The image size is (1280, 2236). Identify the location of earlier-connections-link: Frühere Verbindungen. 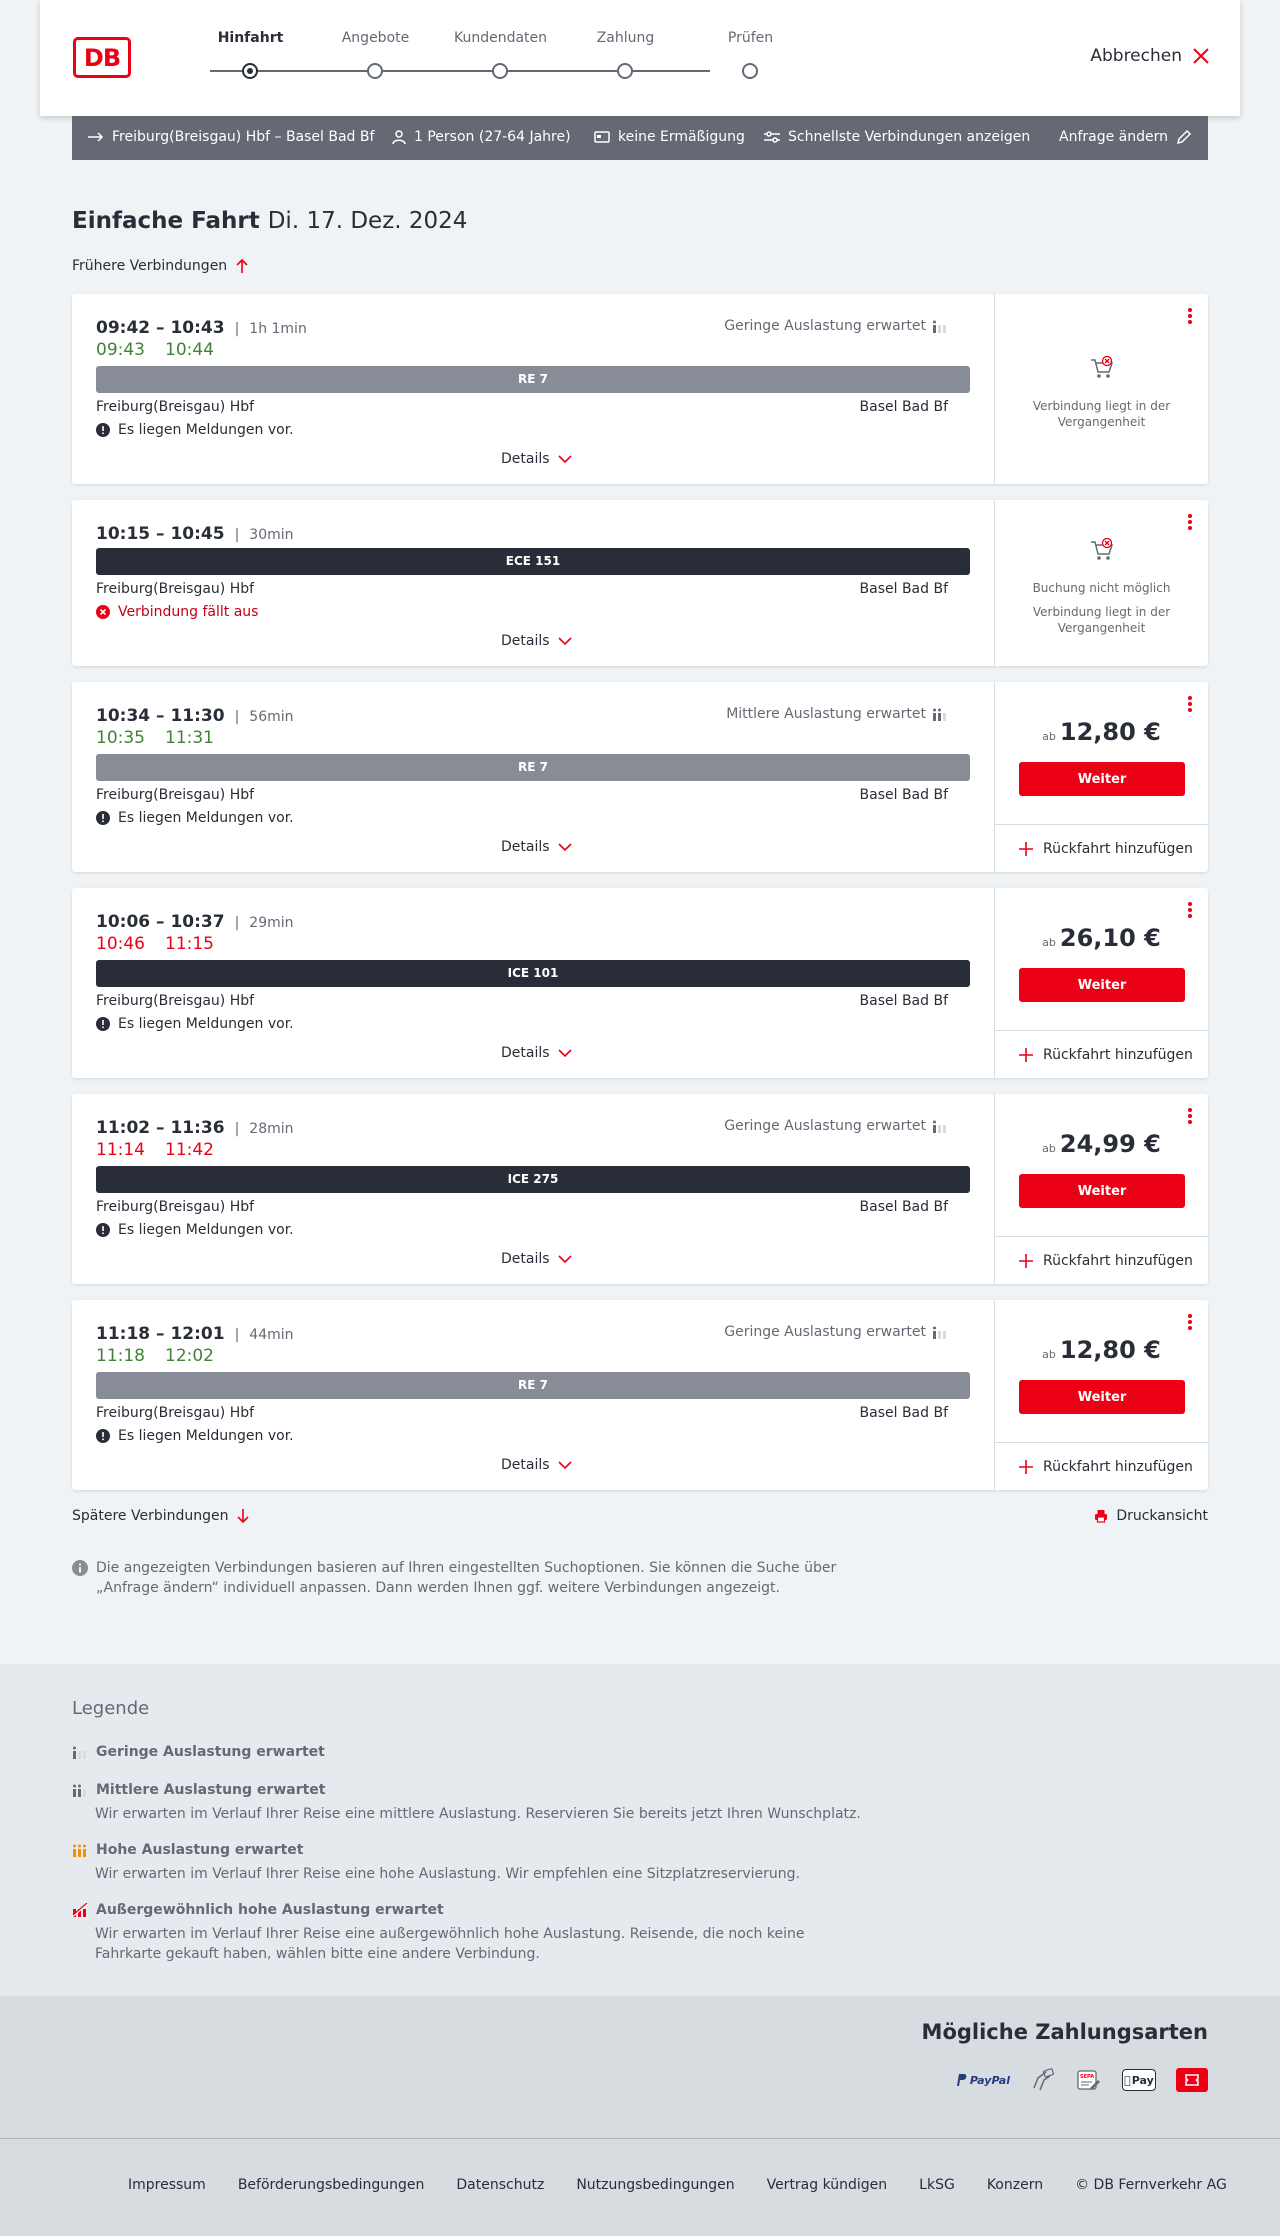
(160, 266).